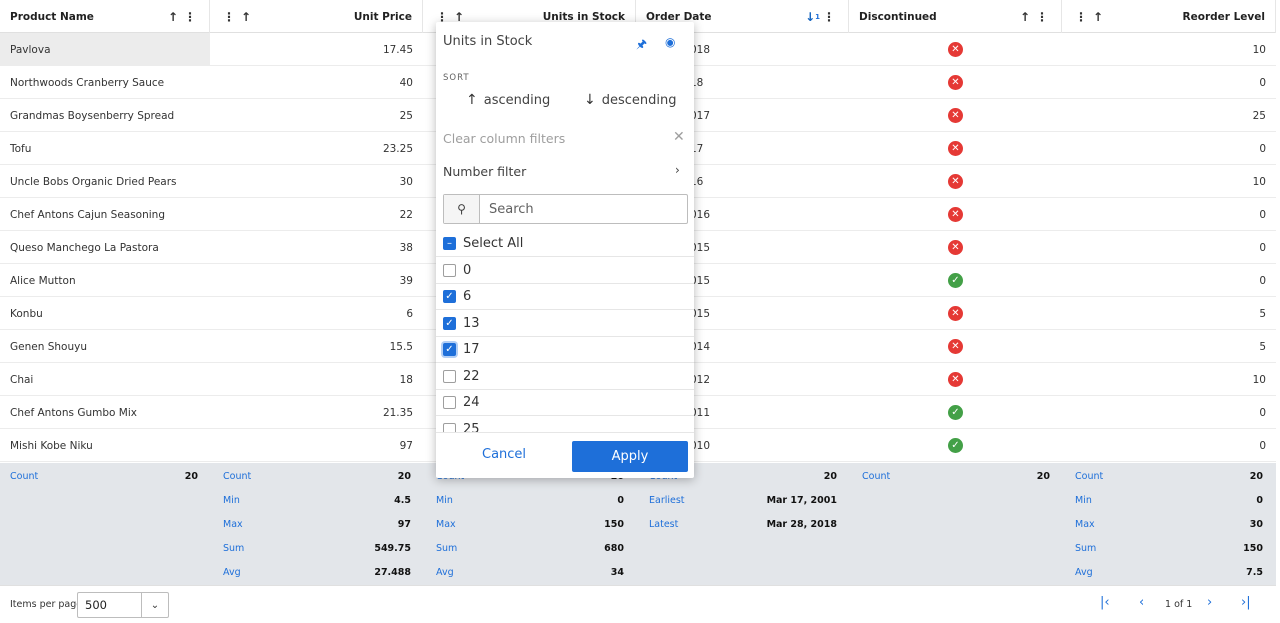 The width and height of the screenshot is (1280, 623). Describe the element at coordinates (641, 45) in the screenshot. I see `pin-icon: 🖈` at that location.